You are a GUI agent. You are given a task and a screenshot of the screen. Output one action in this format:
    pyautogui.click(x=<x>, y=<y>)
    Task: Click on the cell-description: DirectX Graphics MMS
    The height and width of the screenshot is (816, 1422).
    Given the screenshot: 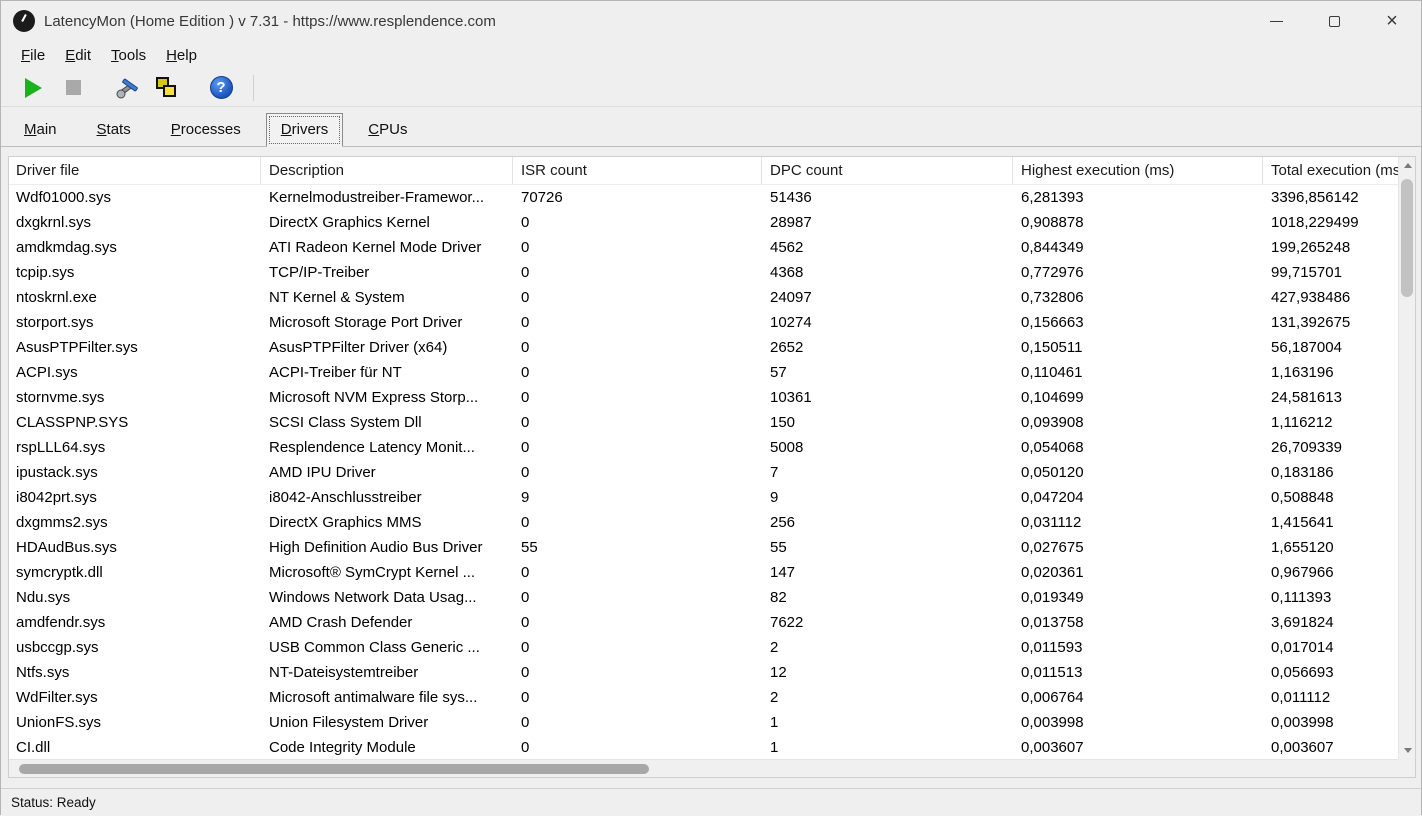 What is the action you would take?
    pyautogui.click(x=345, y=522)
    